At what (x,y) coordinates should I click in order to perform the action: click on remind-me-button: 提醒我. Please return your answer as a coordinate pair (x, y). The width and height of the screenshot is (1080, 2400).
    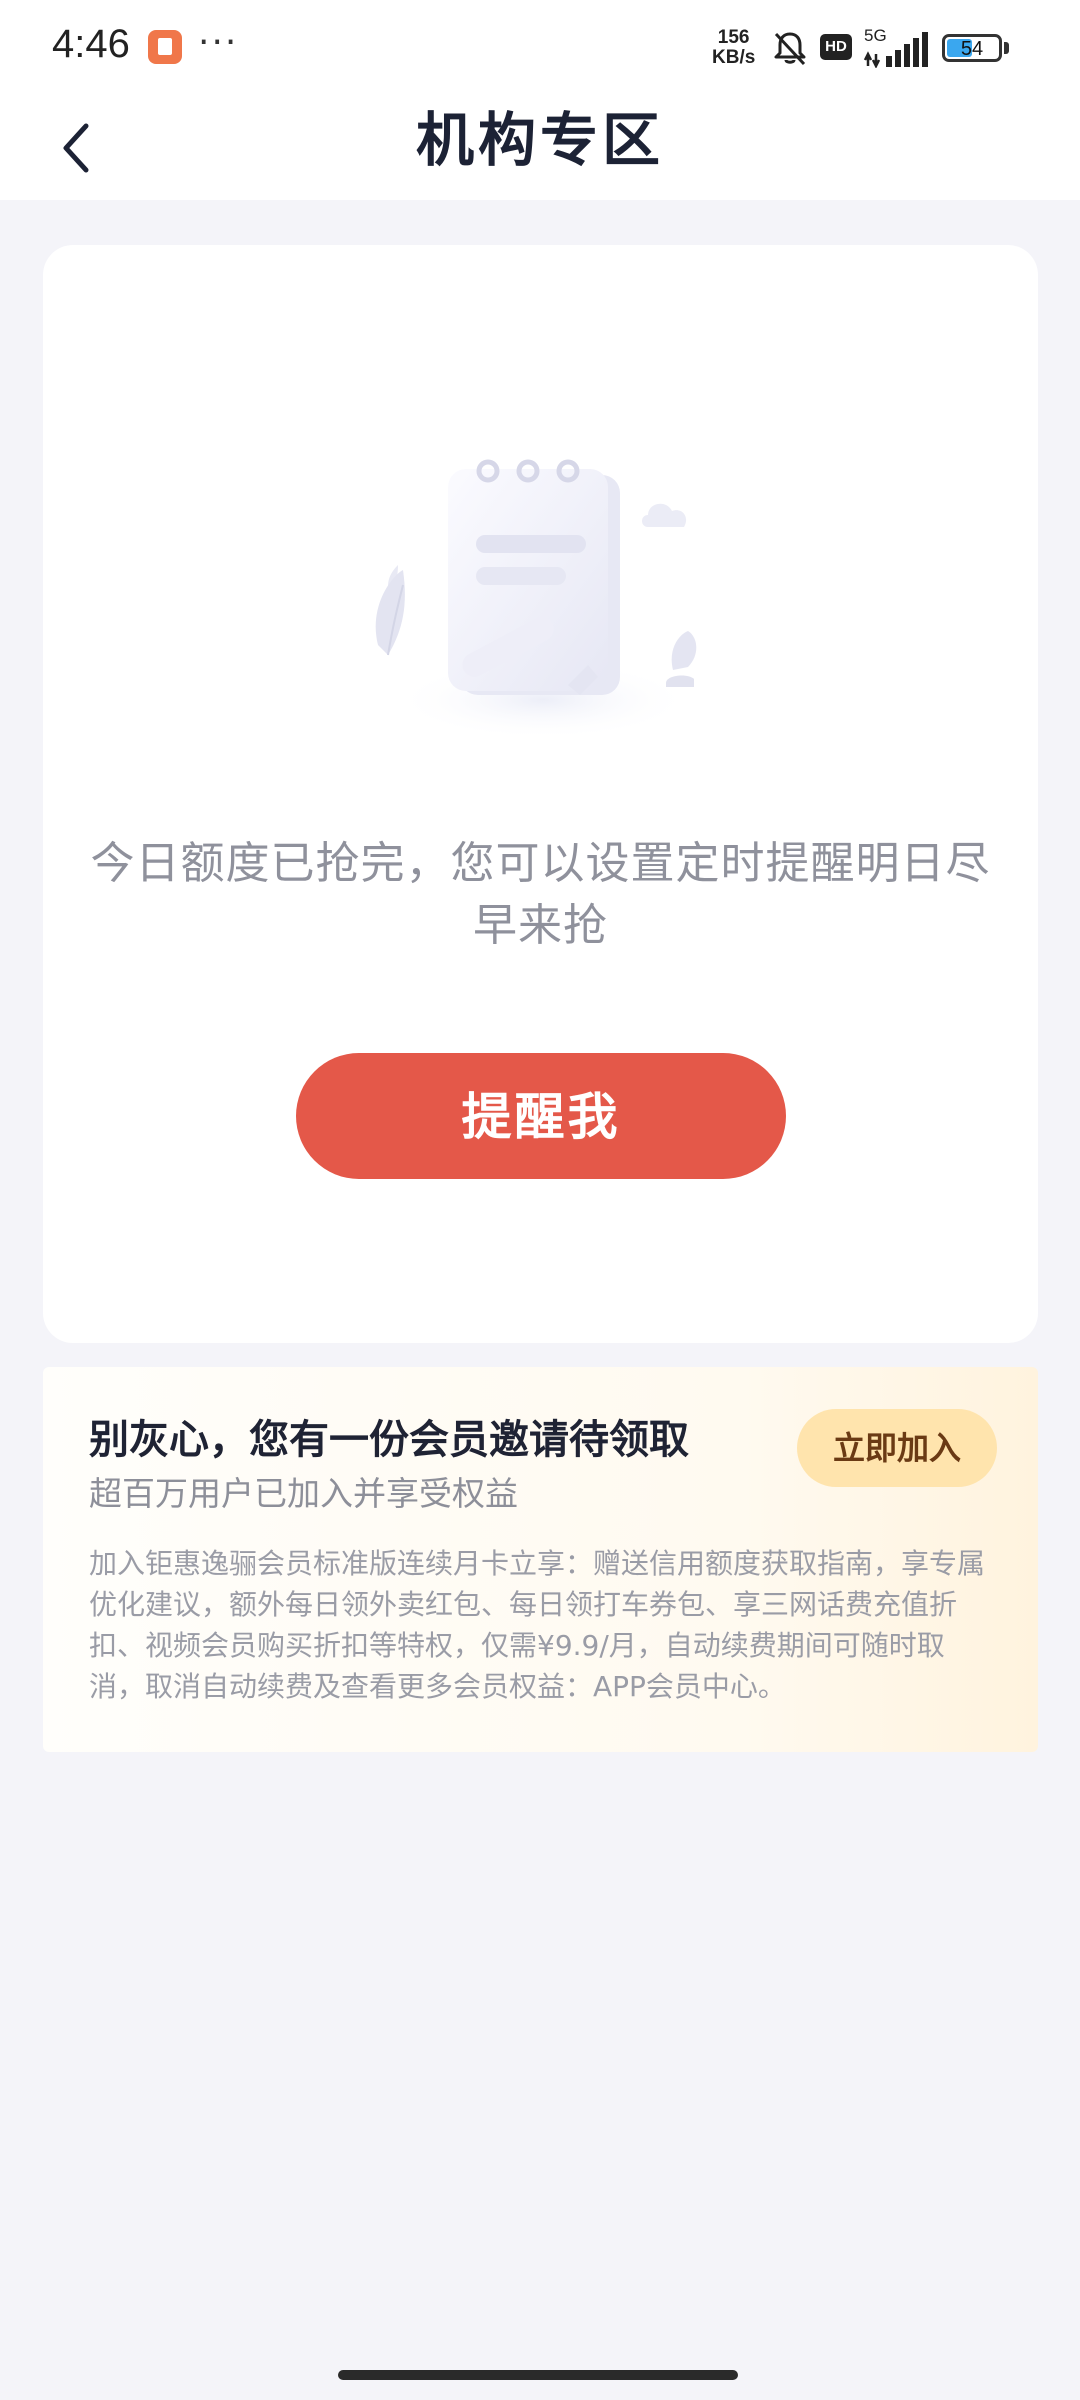
    Looking at the image, I should click on (541, 1116).